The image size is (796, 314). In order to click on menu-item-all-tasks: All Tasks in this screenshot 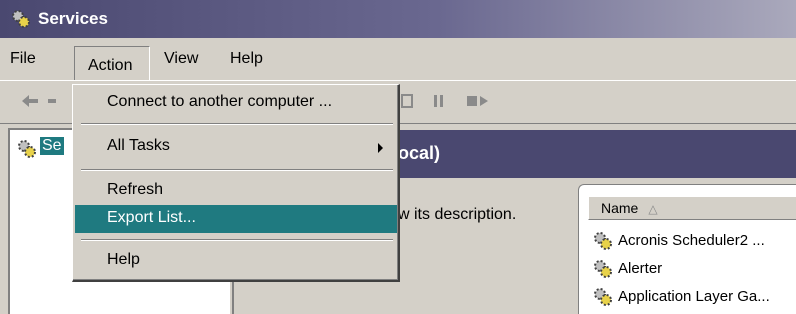, I will do `click(236, 147)`.